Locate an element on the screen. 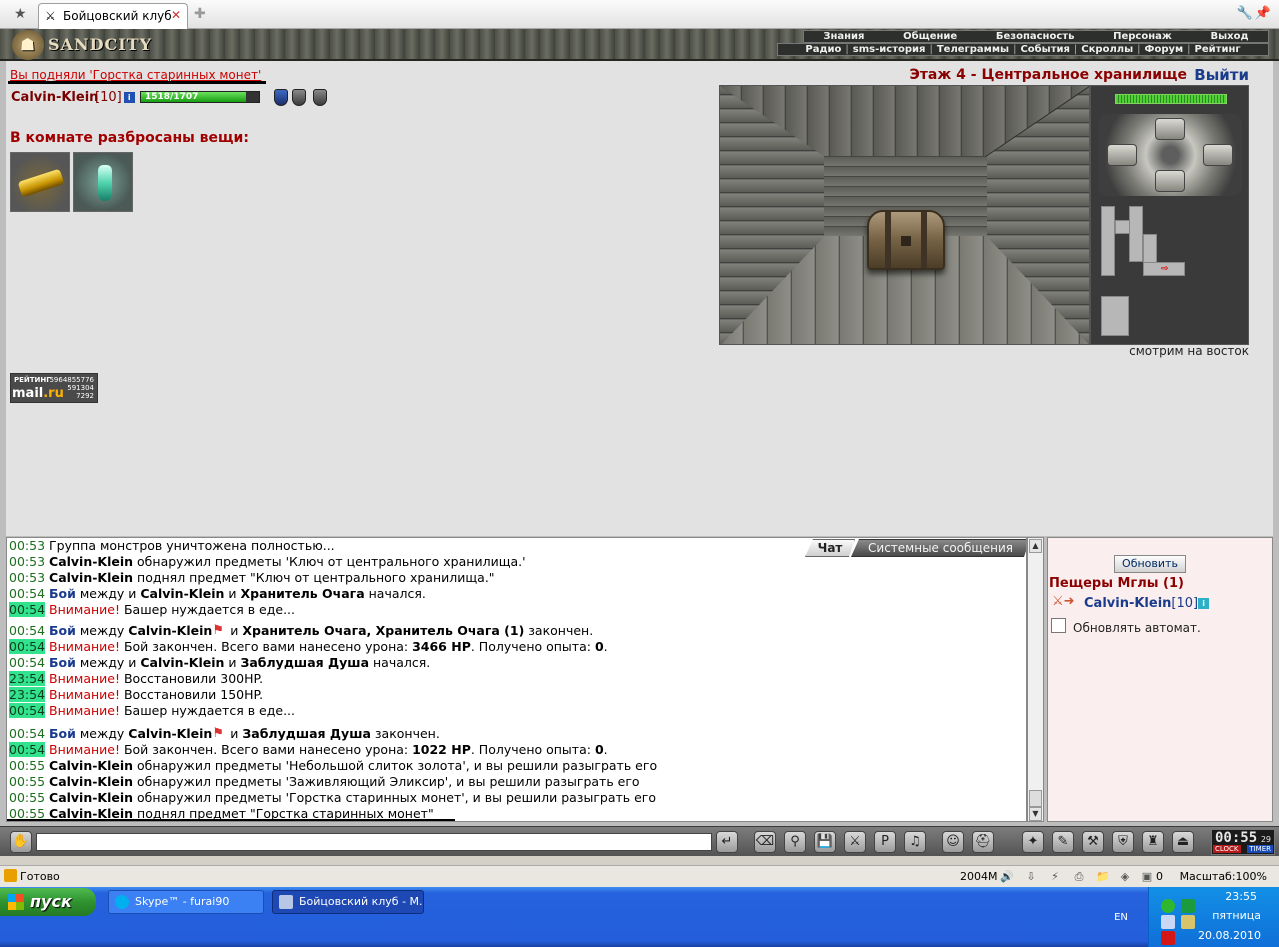 This screenshot has width=1279, height=947. pin-icon: 📌 is located at coordinates (1263, 13).